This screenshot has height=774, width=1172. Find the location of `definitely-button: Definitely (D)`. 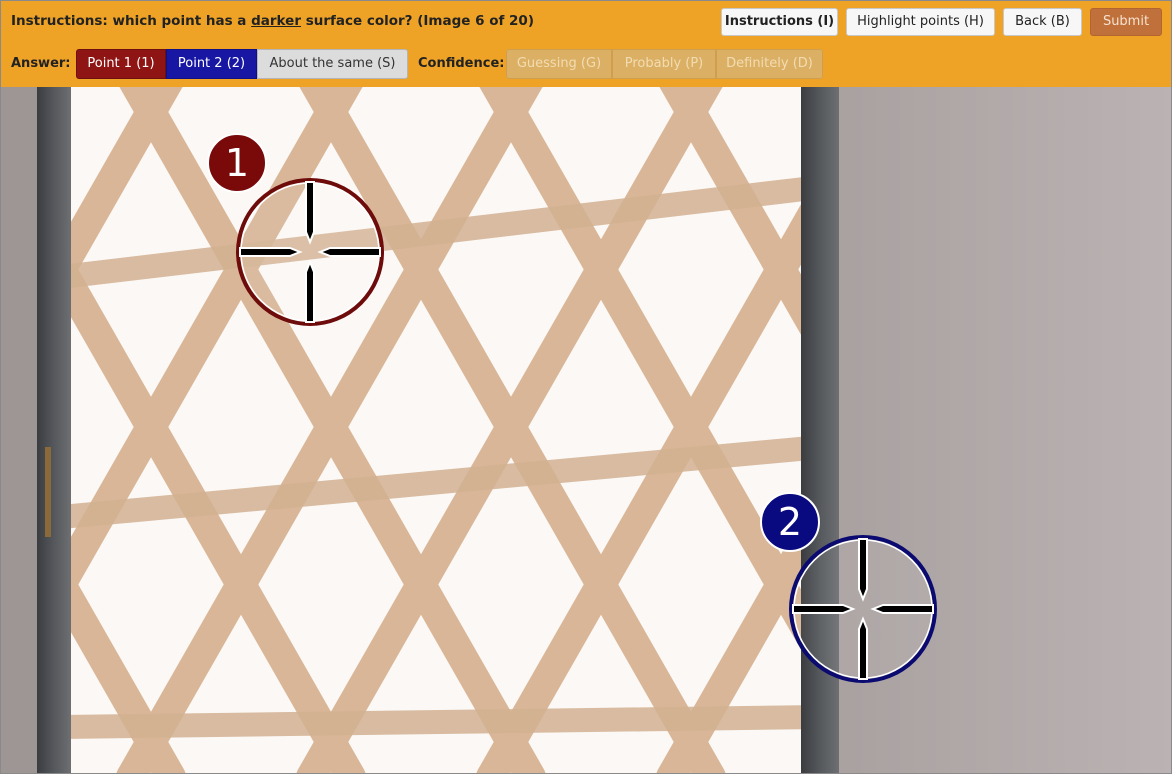

definitely-button: Definitely (D) is located at coordinates (769, 64).